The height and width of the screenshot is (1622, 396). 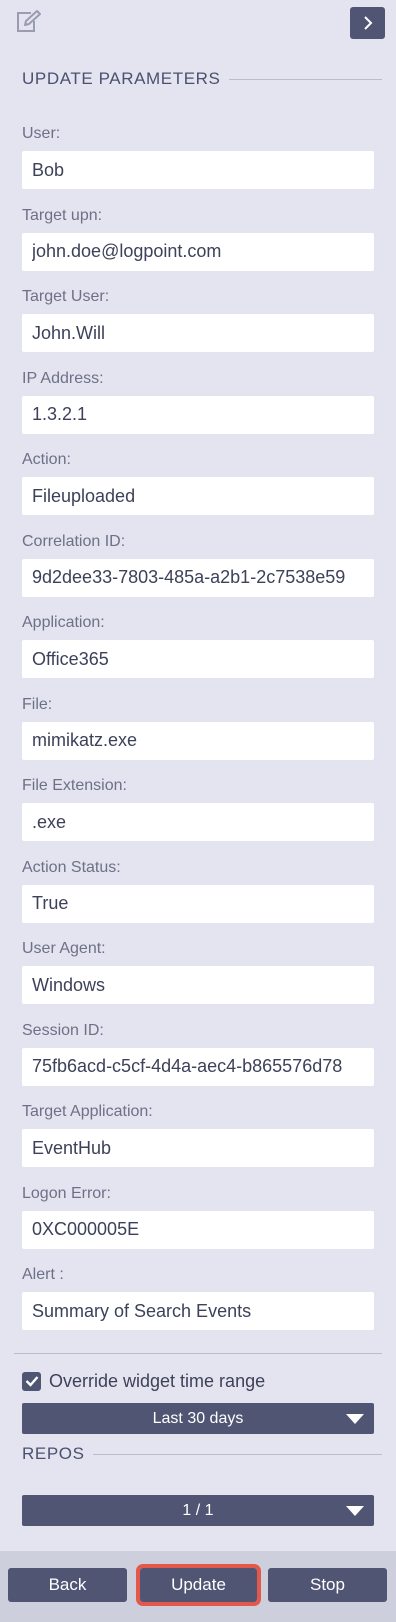 What do you see at coordinates (87, 1111) in the screenshot?
I see `field-label: Target Application:` at bounding box center [87, 1111].